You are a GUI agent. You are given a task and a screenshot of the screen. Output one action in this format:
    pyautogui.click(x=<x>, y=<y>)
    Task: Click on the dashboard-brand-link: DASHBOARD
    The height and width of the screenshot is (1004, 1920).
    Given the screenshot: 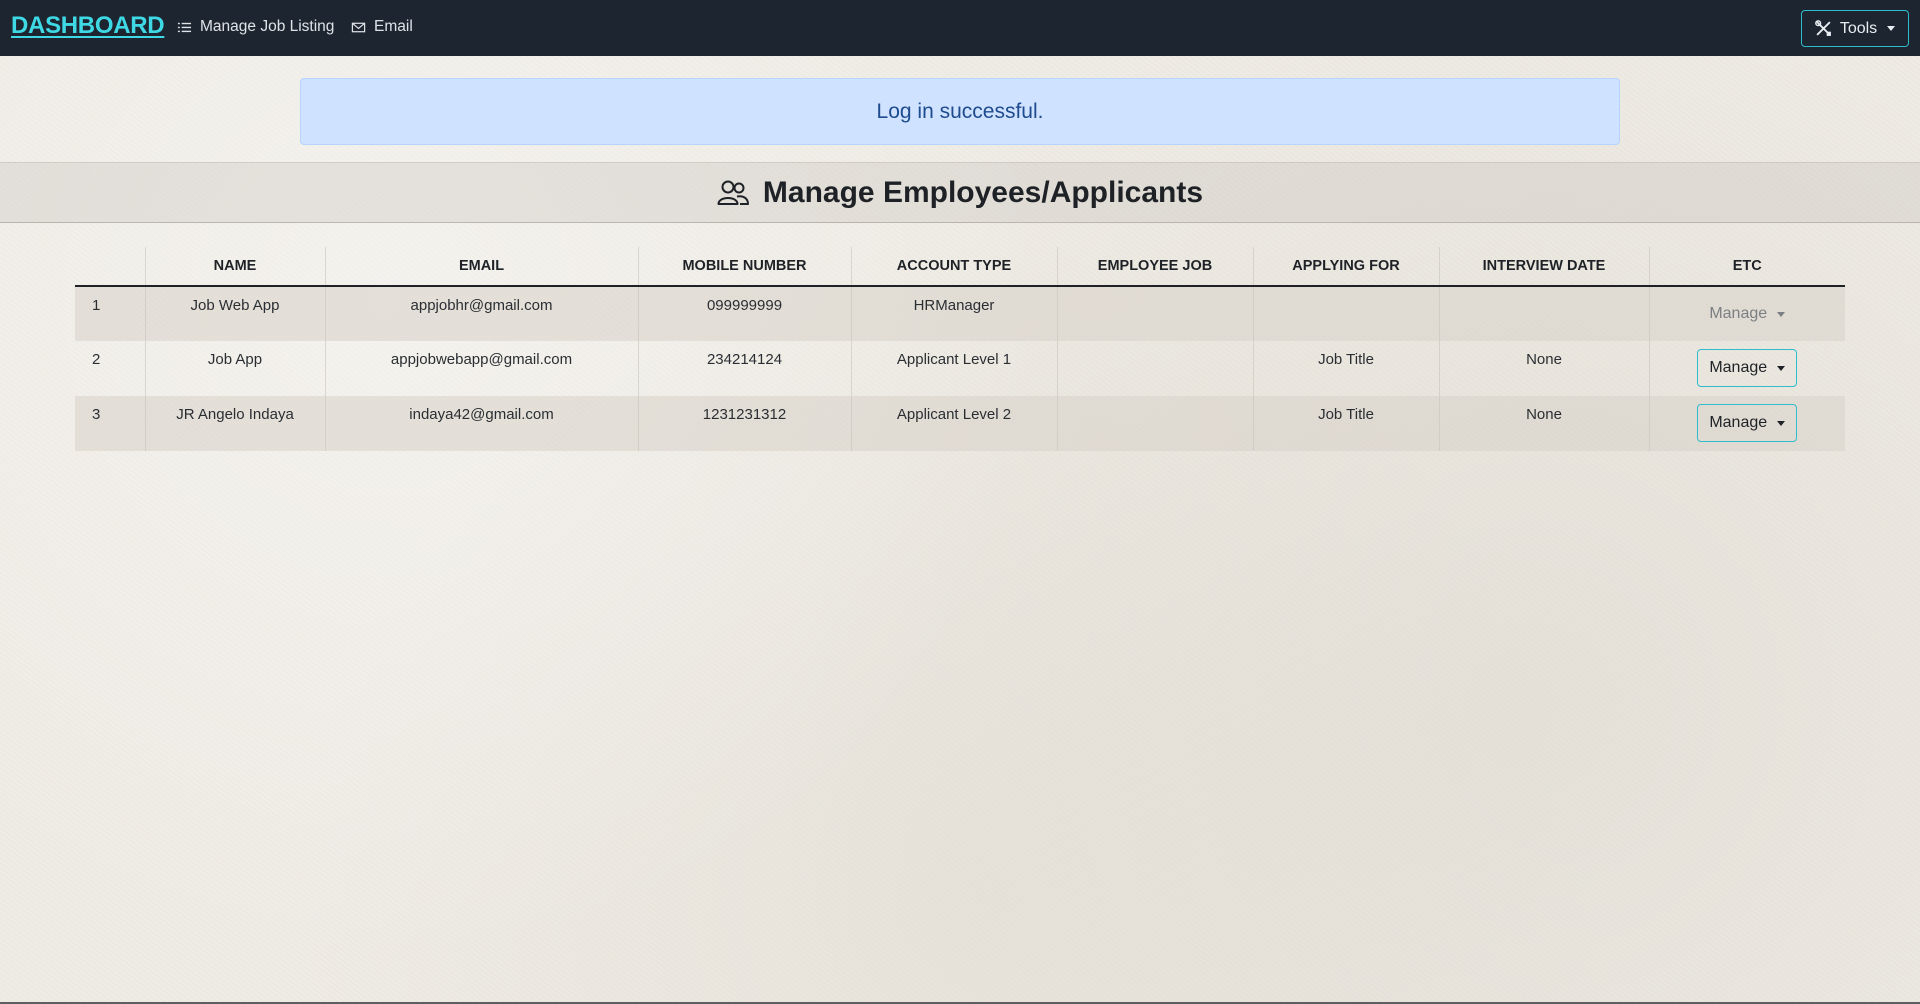 What is the action you would take?
    pyautogui.click(x=88, y=26)
    